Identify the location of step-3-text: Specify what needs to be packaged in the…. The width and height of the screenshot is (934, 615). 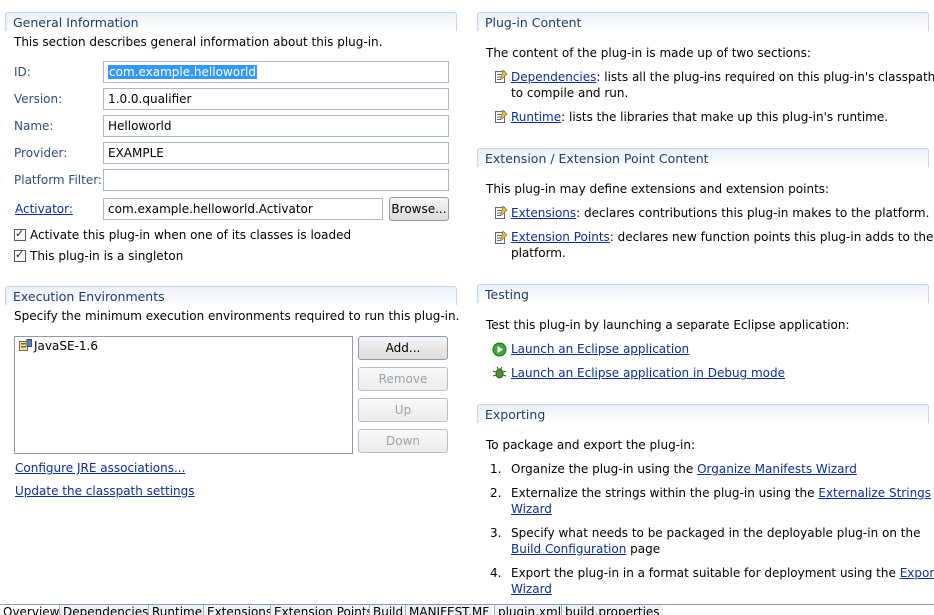
(716, 533).